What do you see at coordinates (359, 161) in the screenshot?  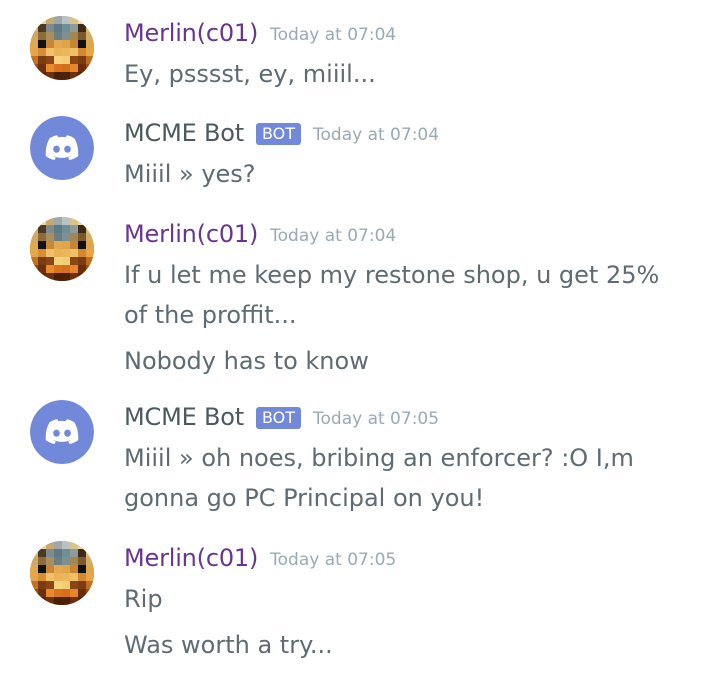 I see `message-group: MCME Bot BOT Today at 07:04 Miiil » yes?` at bounding box center [359, 161].